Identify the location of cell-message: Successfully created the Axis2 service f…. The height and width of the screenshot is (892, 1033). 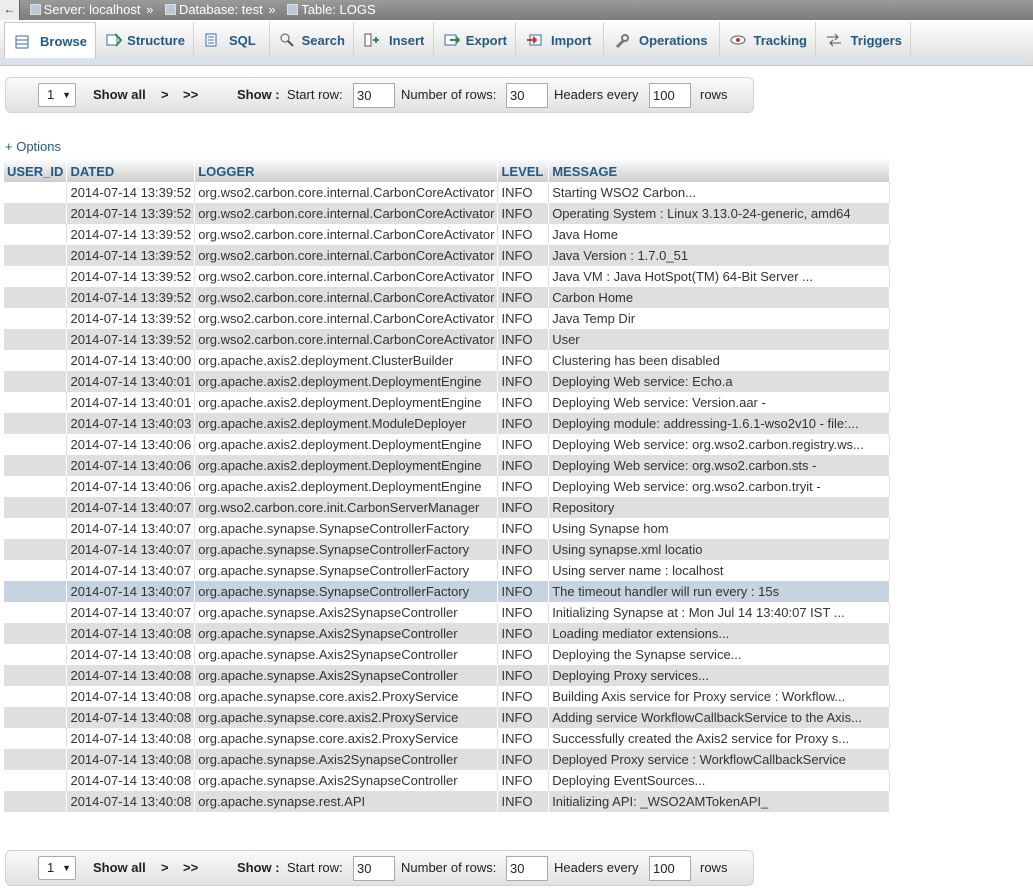
(719, 738).